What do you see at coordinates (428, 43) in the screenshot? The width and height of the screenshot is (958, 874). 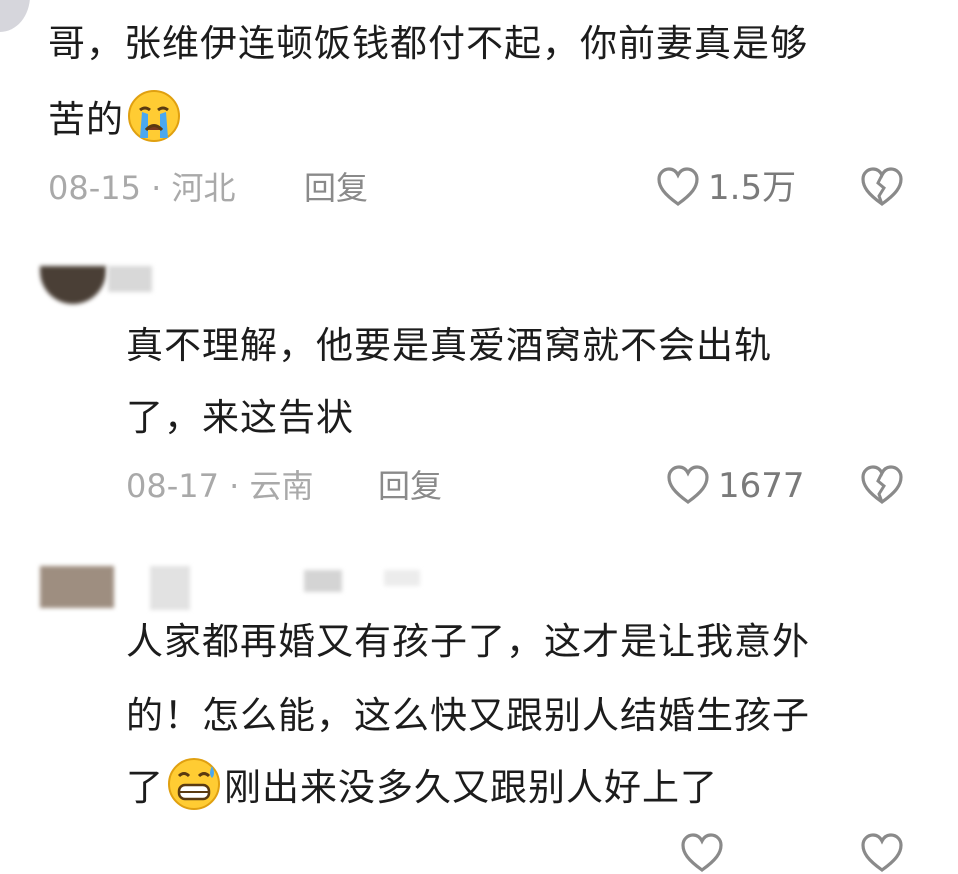 I see `comment-text-line: 哥，张维伊连顿饭钱都付不起，你前妻真是够` at bounding box center [428, 43].